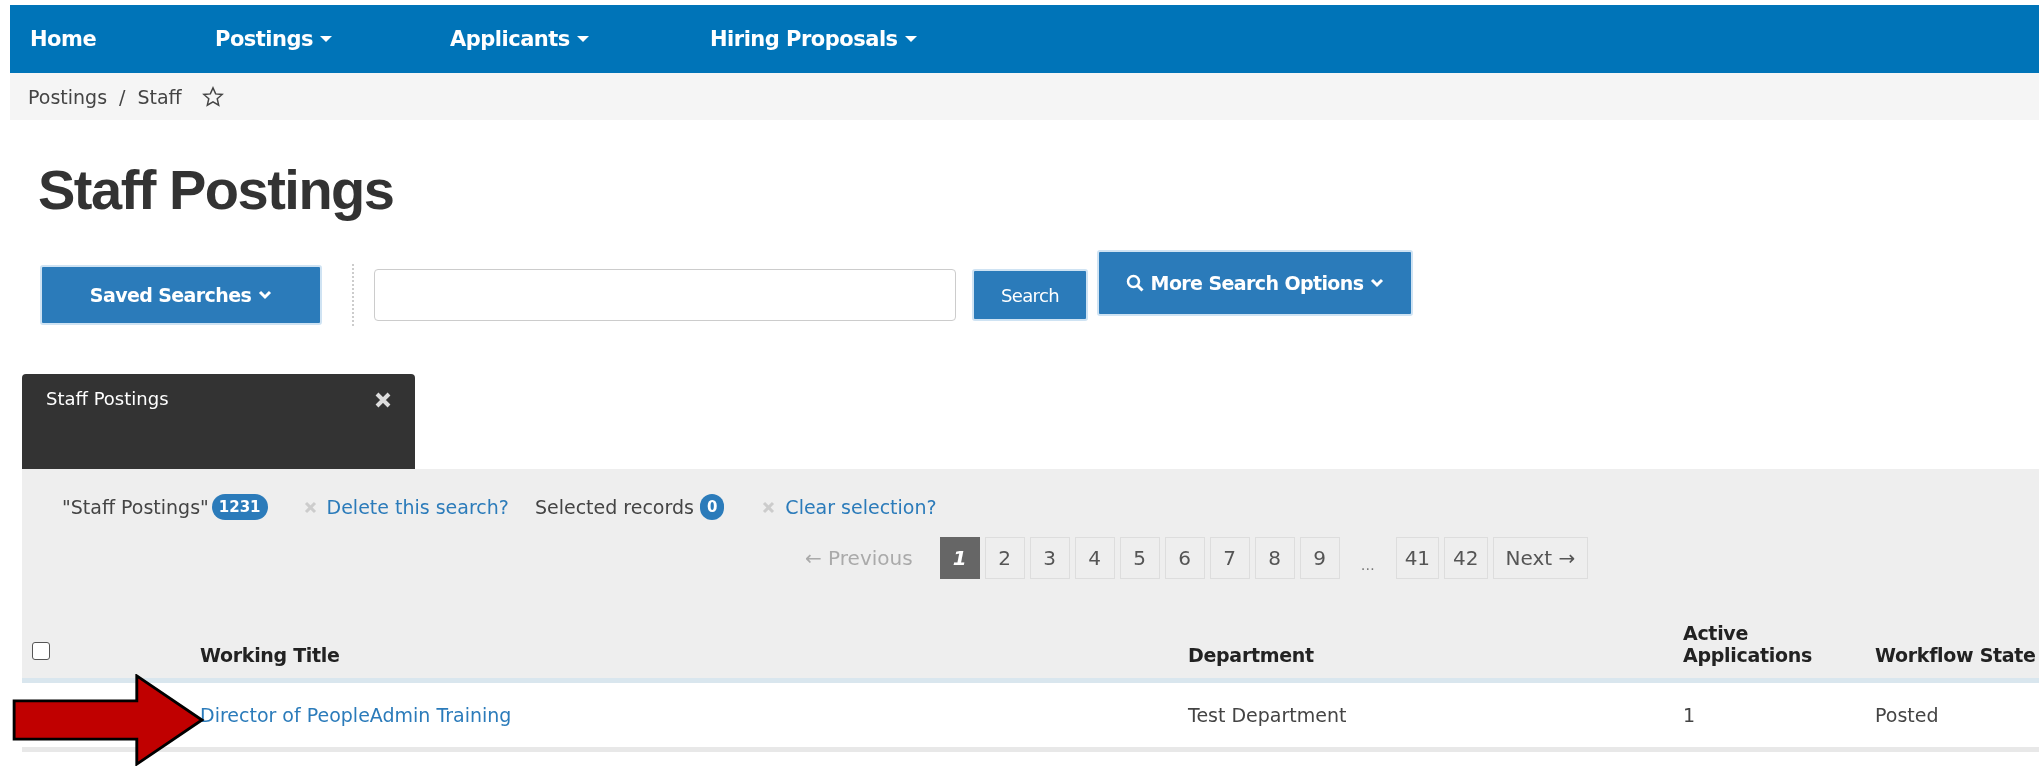 This screenshot has width=2039, height=767. What do you see at coordinates (1689, 715) in the screenshot?
I see `table-cell: 1` at bounding box center [1689, 715].